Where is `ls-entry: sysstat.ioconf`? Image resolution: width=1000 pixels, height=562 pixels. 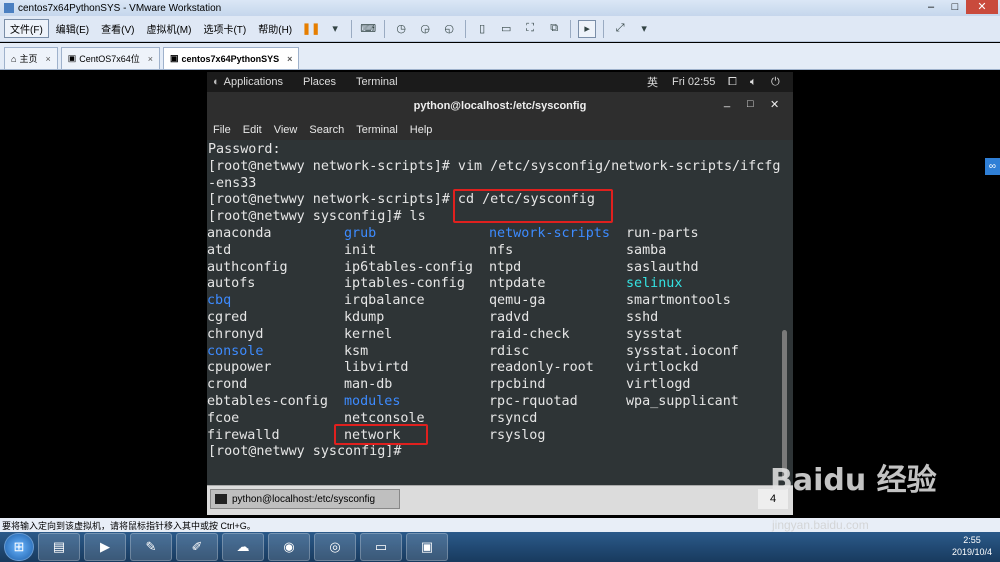 ls-entry: sysstat.ioconf is located at coordinates (682, 351).